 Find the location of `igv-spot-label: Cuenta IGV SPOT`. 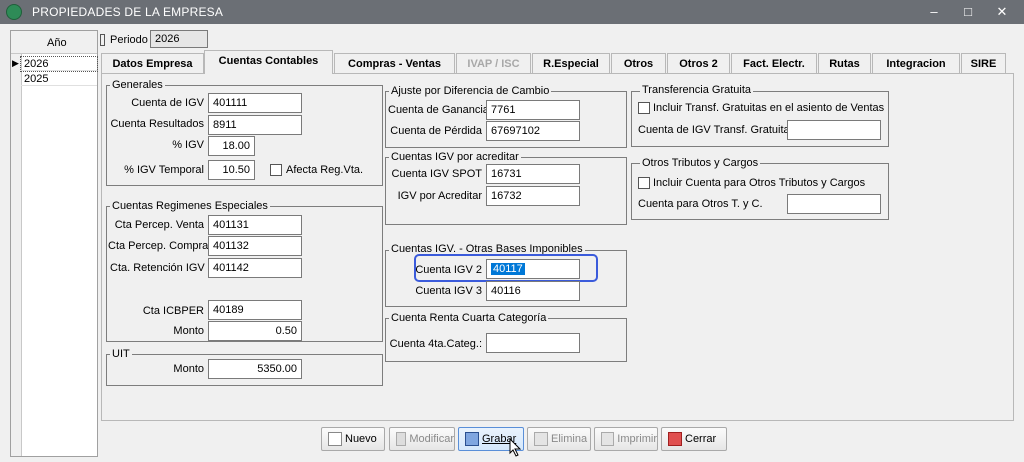

igv-spot-label: Cuenta IGV SPOT is located at coordinates (436, 174).